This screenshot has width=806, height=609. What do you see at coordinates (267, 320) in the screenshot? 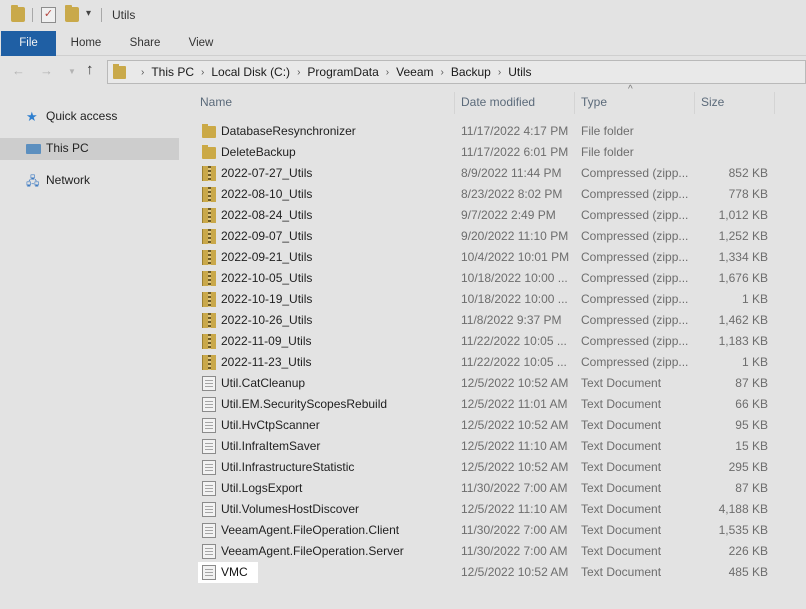
I see `file-name: 2022-10-26_Utils` at bounding box center [267, 320].